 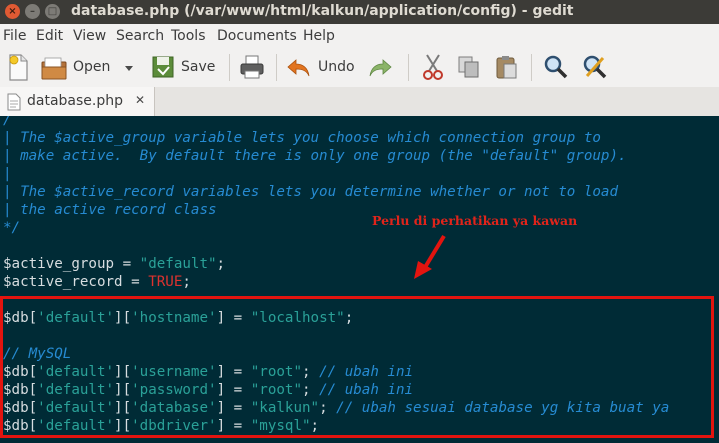 I want to click on redo-button, so click(x=381, y=67).